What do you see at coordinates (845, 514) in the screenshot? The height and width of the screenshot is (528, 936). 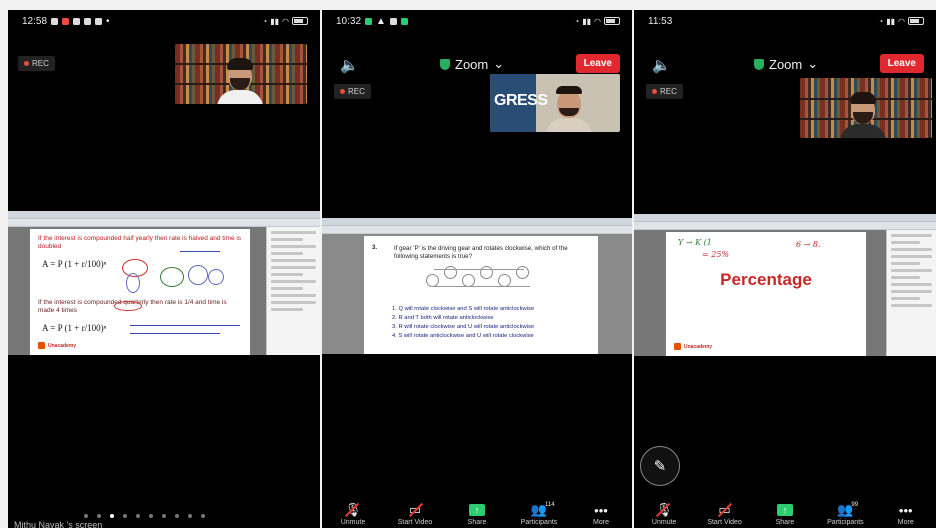 I see `participants-button: 👥 99 Participants` at bounding box center [845, 514].